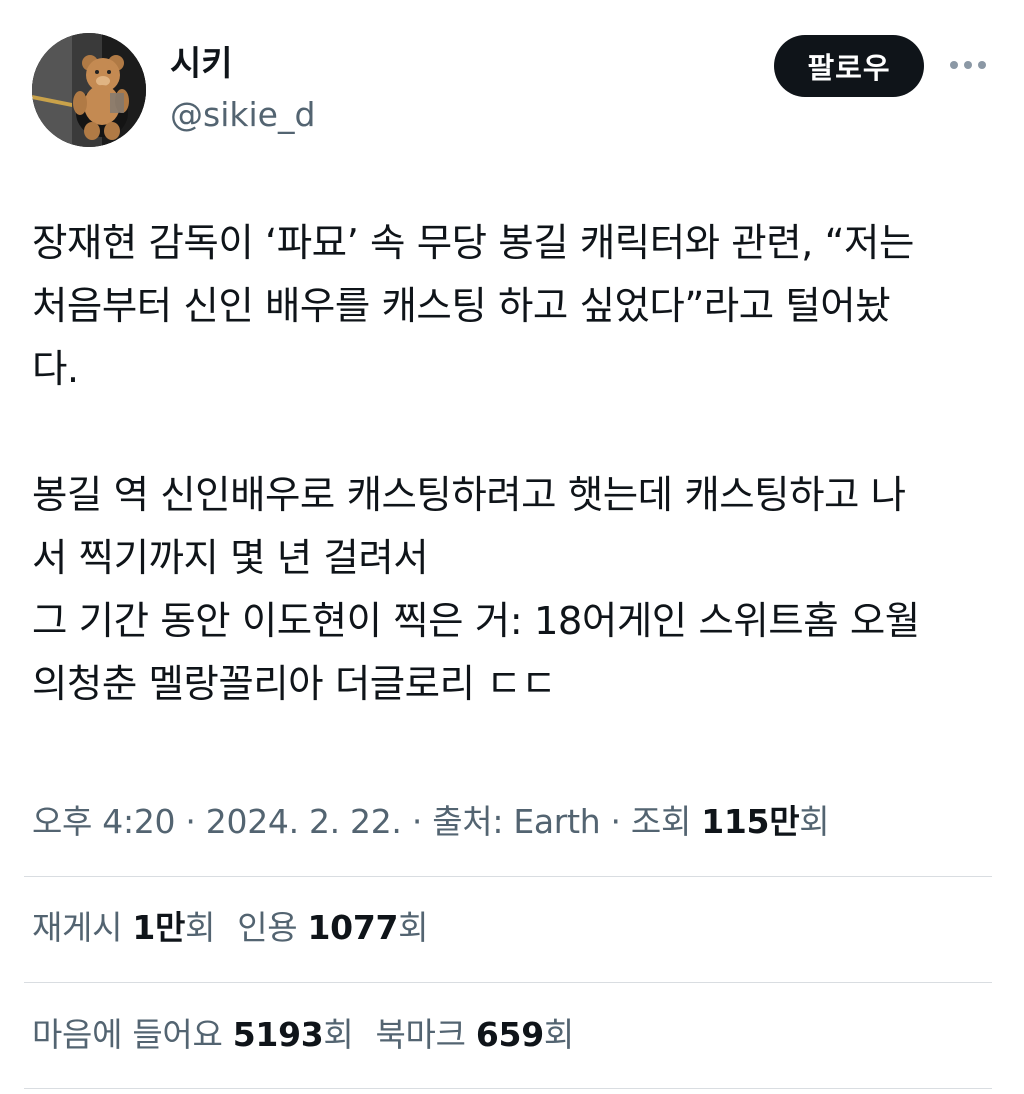 This screenshot has height=1094, width=1024. What do you see at coordinates (55, 369) in the screenshot?
I see `tweet-line: 다.` at bounding box center [55, 369].